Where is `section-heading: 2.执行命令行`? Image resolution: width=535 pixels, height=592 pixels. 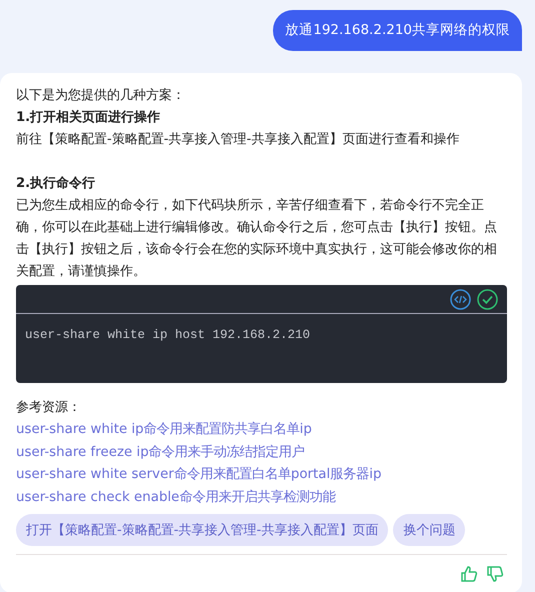
section-heading: 2.执行命令行 is located at coordinates (56, 184).